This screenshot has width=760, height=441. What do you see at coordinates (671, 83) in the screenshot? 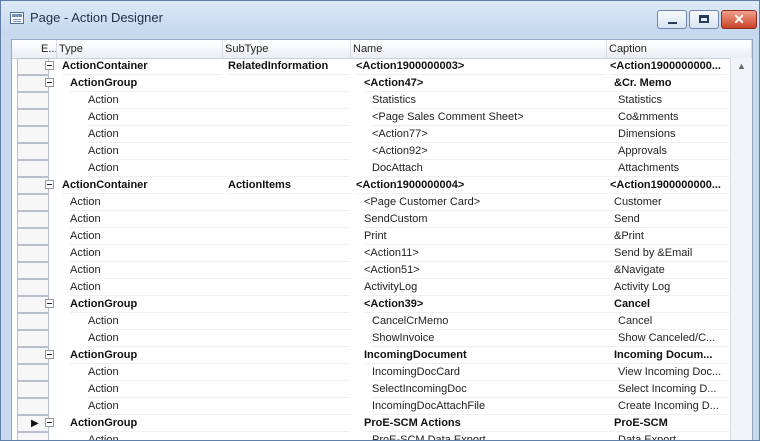
I see `caption-cell: &Cr. Memo` at bounding box center [671, 83].